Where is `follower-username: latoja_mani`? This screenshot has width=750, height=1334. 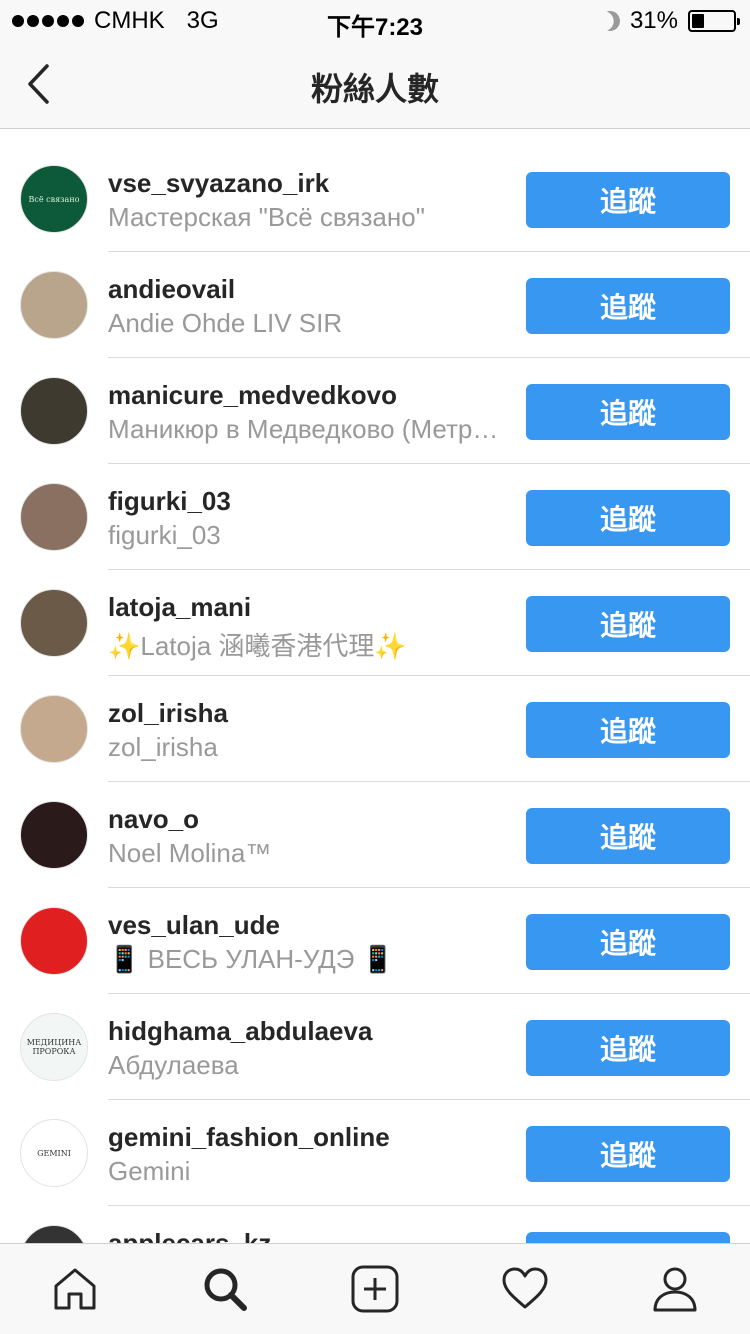 follower-username: latoja_mani is located at coordinates (179, 607).